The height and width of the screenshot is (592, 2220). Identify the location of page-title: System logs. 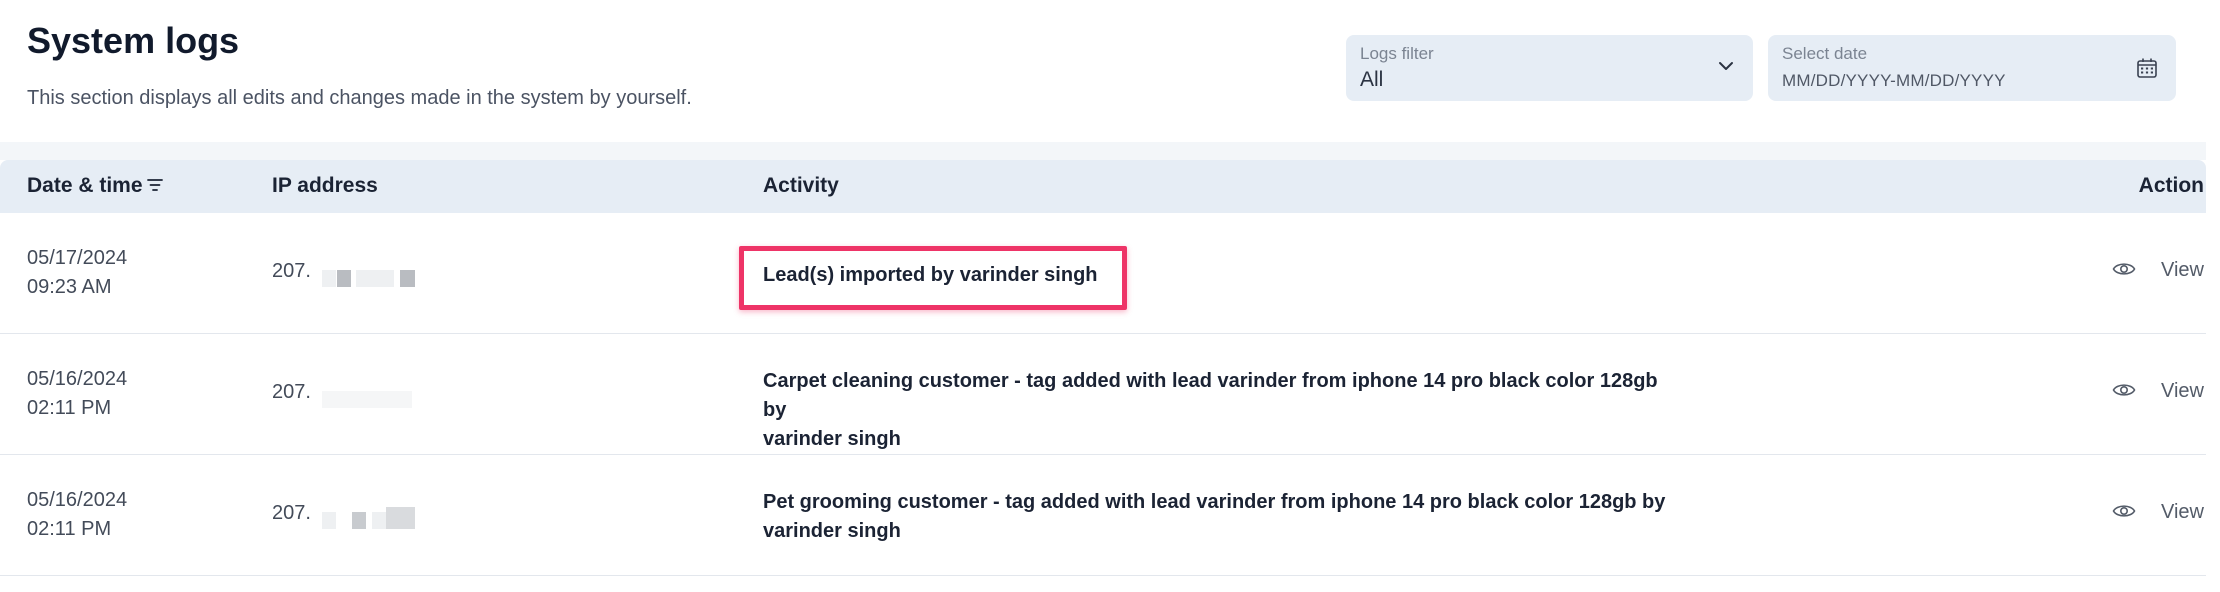
(133, 40).